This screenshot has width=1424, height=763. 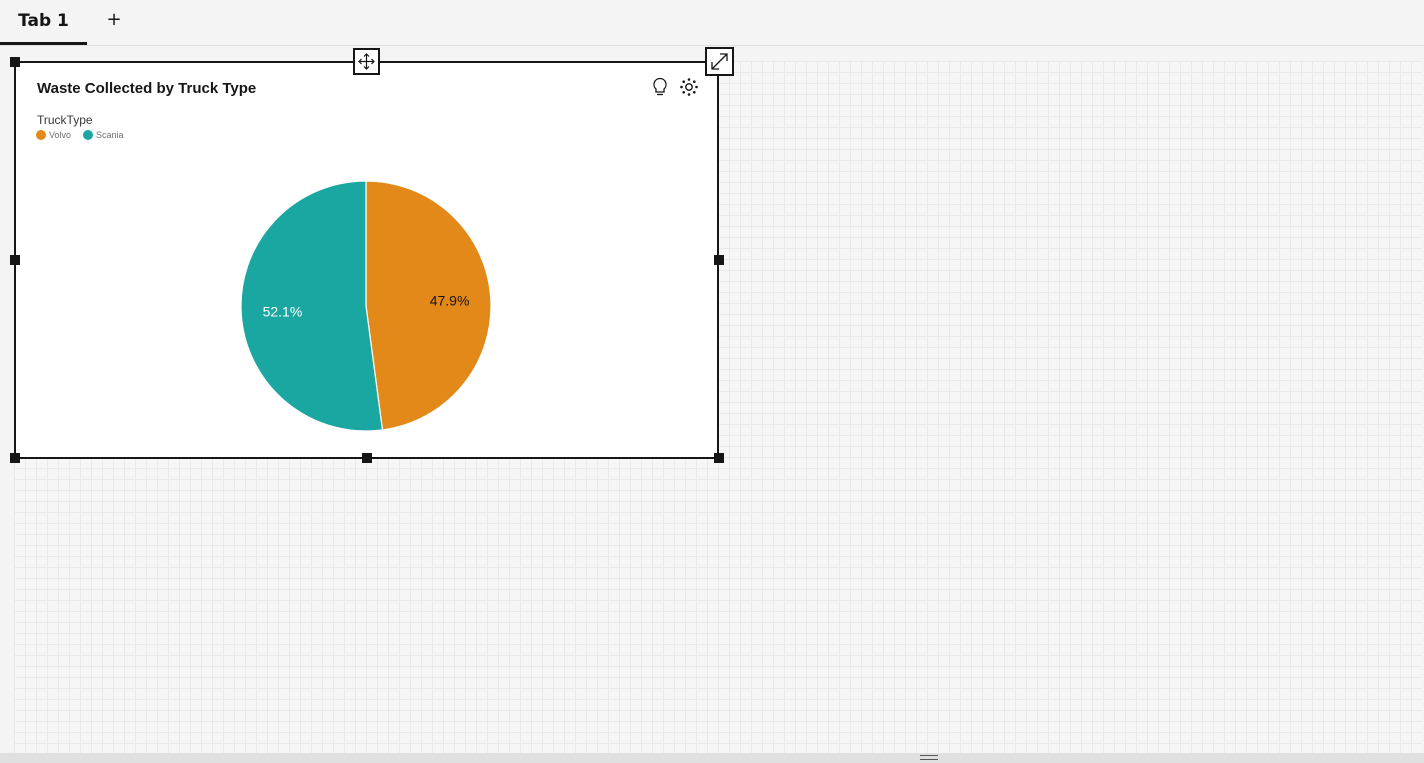 I want to click on add-tab-button: +, so click(x=114, y=19).